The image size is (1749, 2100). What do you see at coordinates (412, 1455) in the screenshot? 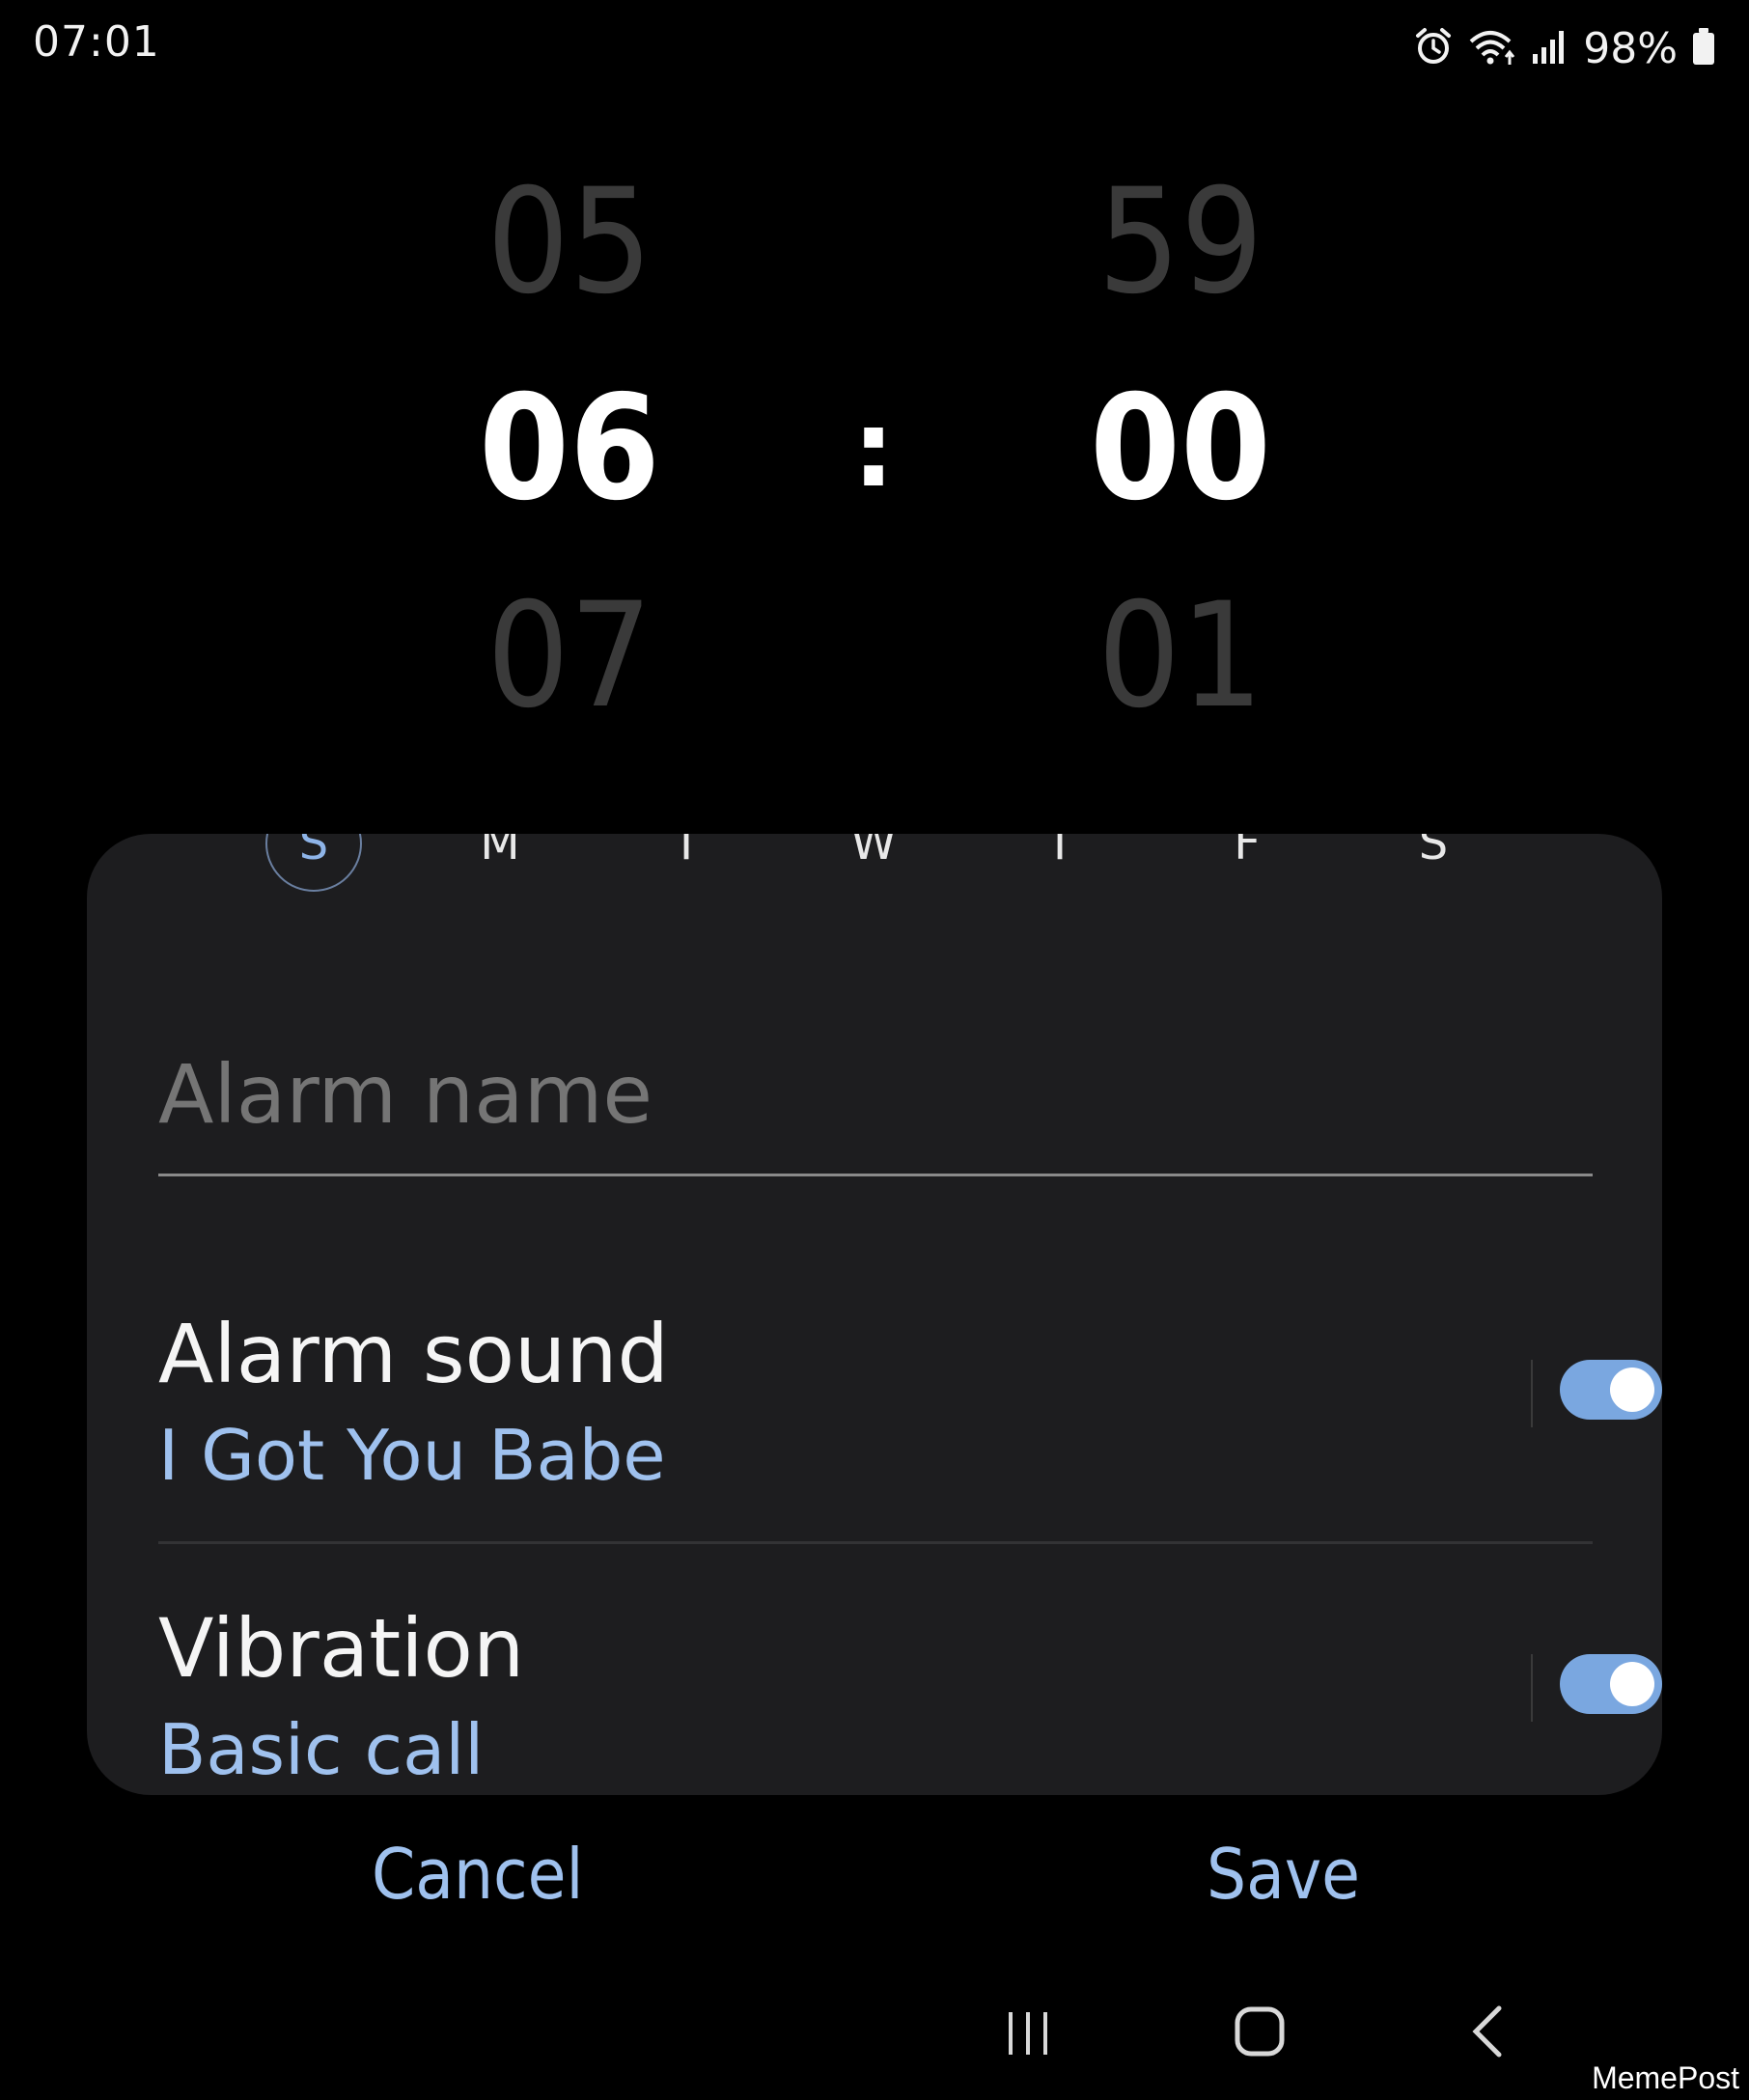
I see `alarm-sound-value: I Got You Babe` at bounding box center [412, 1455].